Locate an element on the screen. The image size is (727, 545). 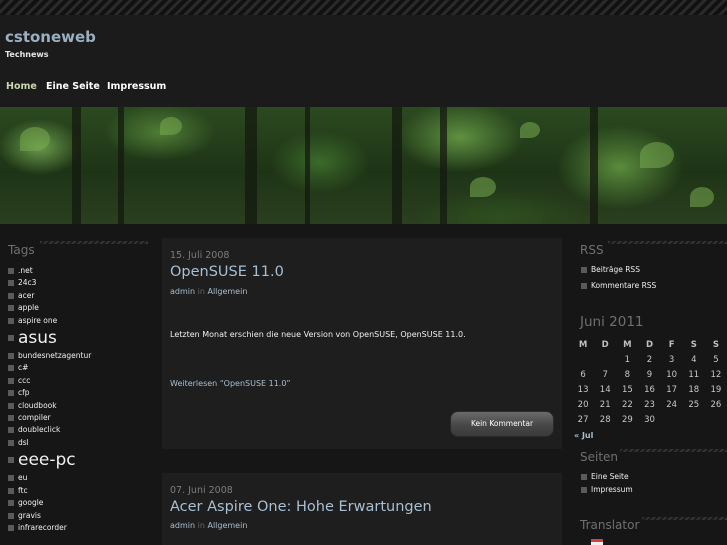
page-link-impressum: Impressum is located at coordinates (654, 490).